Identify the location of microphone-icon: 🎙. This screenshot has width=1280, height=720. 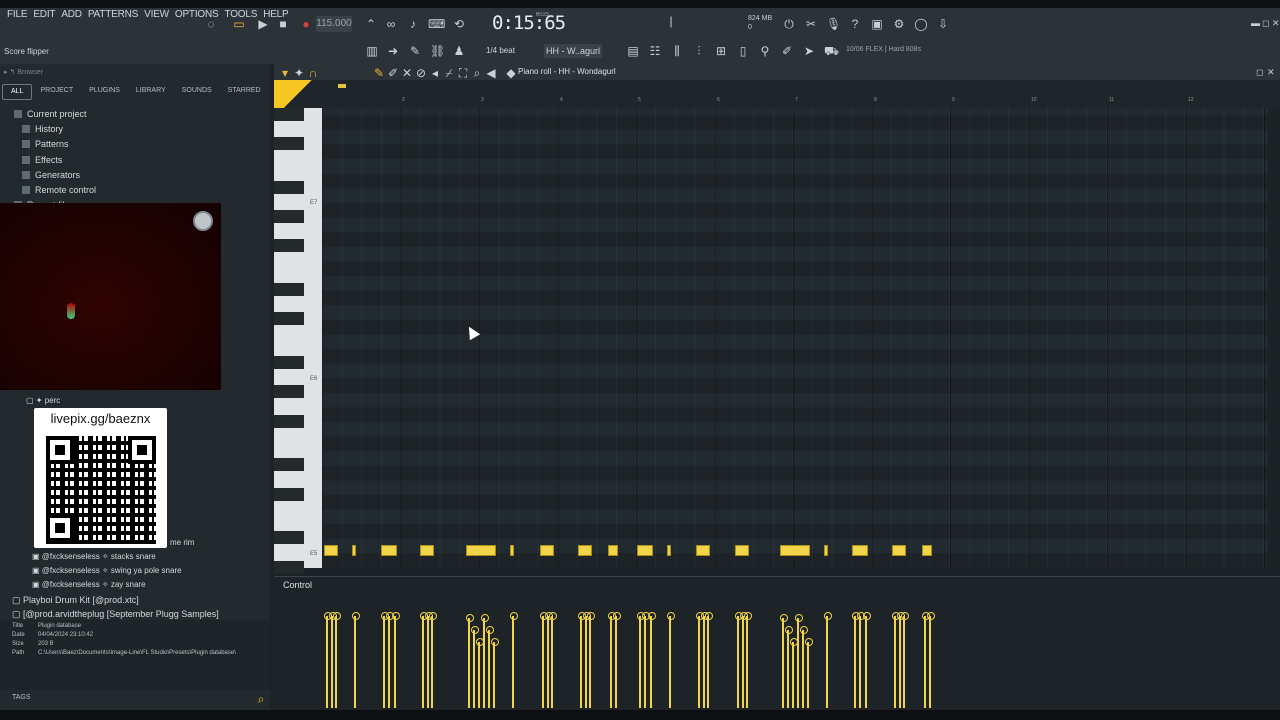
(833, 24).